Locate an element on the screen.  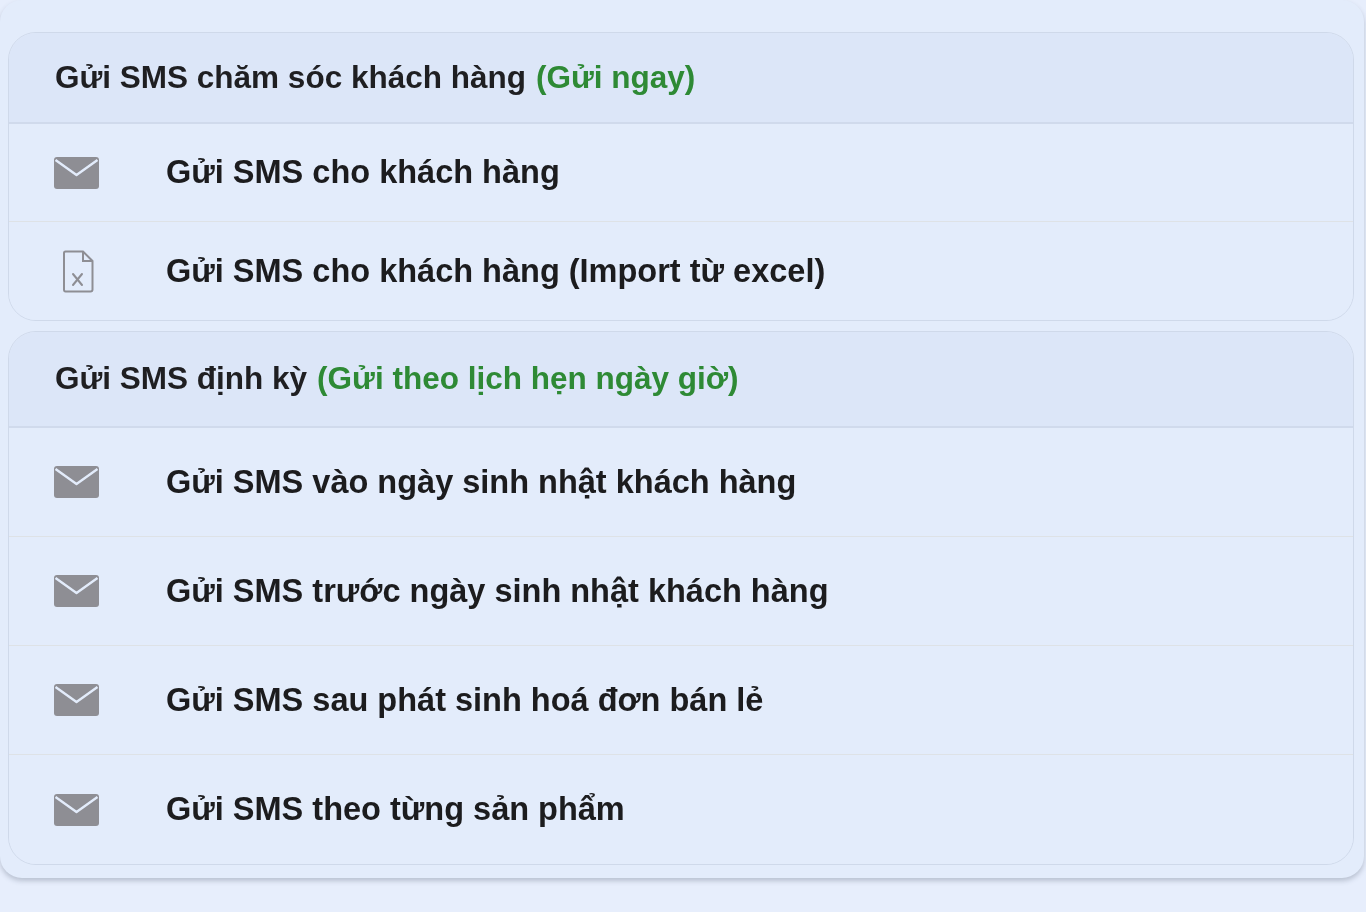
section-title: Gửi SMS định kỳ is located at coordinates (181, 379).